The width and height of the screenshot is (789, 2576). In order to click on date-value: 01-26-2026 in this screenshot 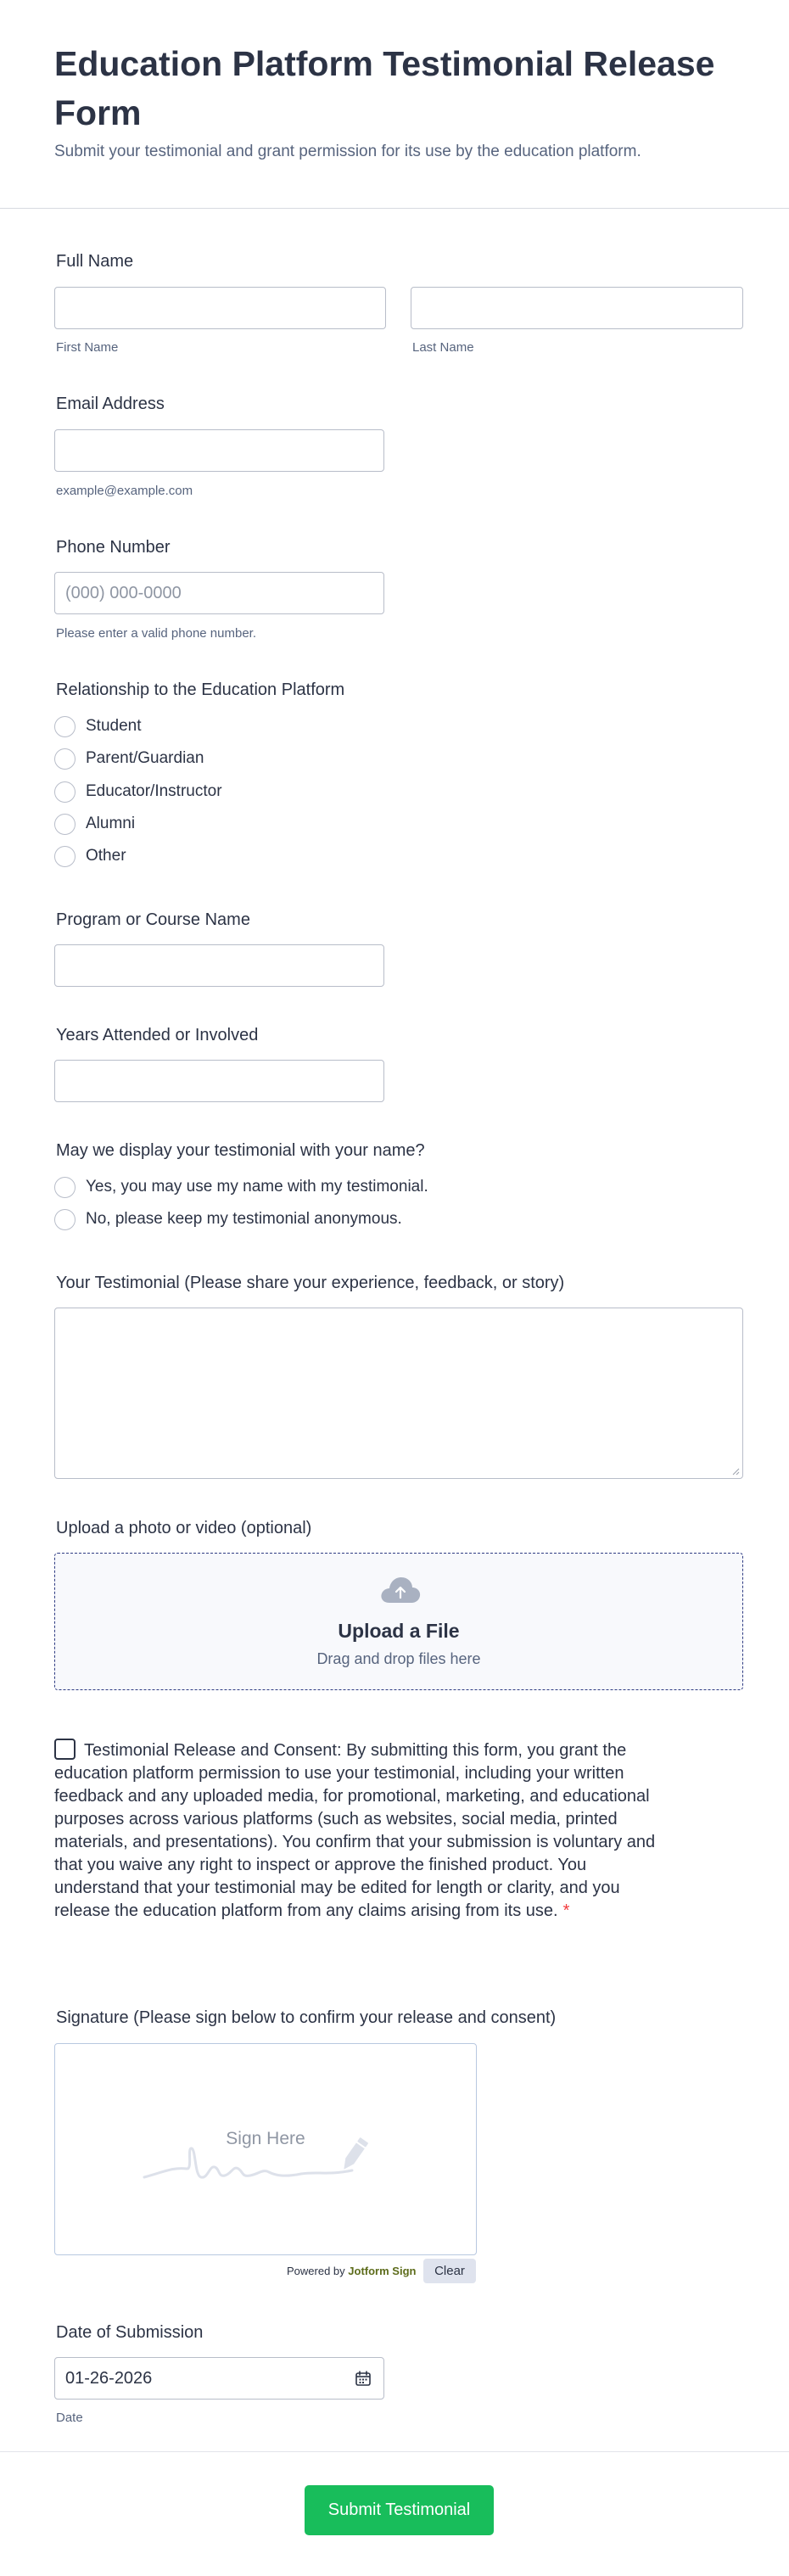, I will do `click(109, 2378)`.